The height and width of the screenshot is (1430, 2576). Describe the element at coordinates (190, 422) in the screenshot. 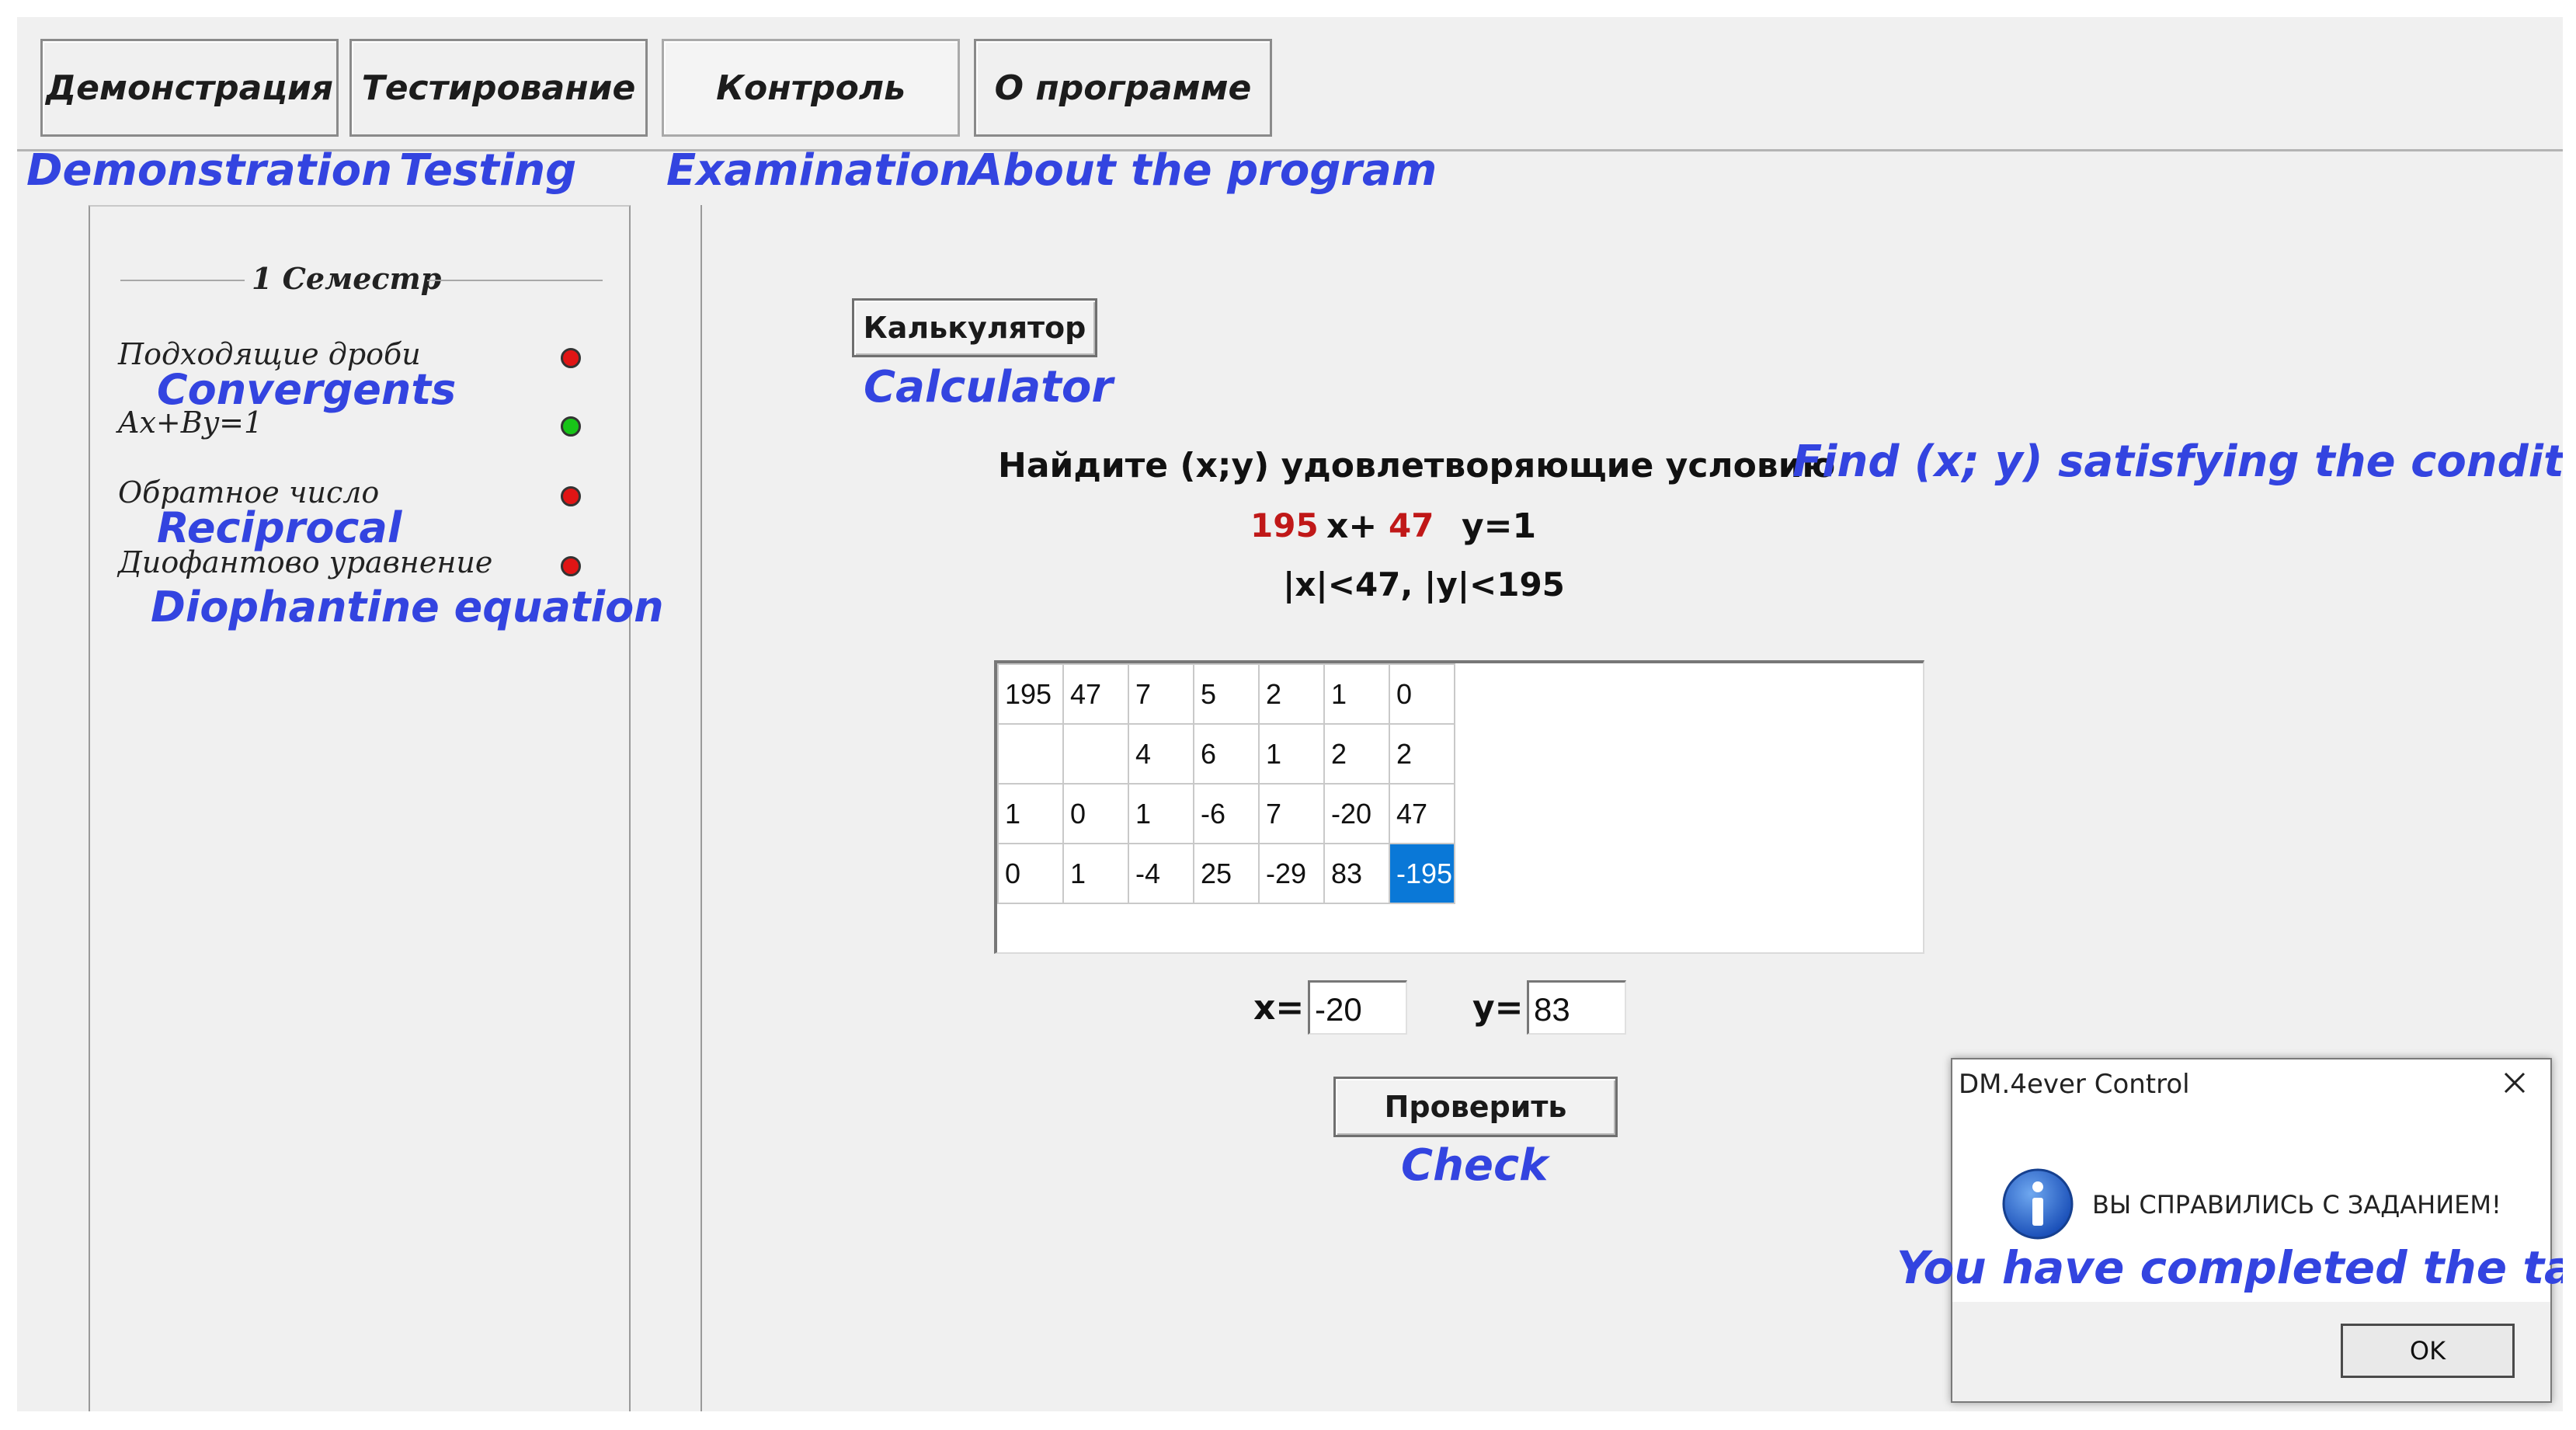

I see `sidebar-item-axby: Ax+By=1` at that location.